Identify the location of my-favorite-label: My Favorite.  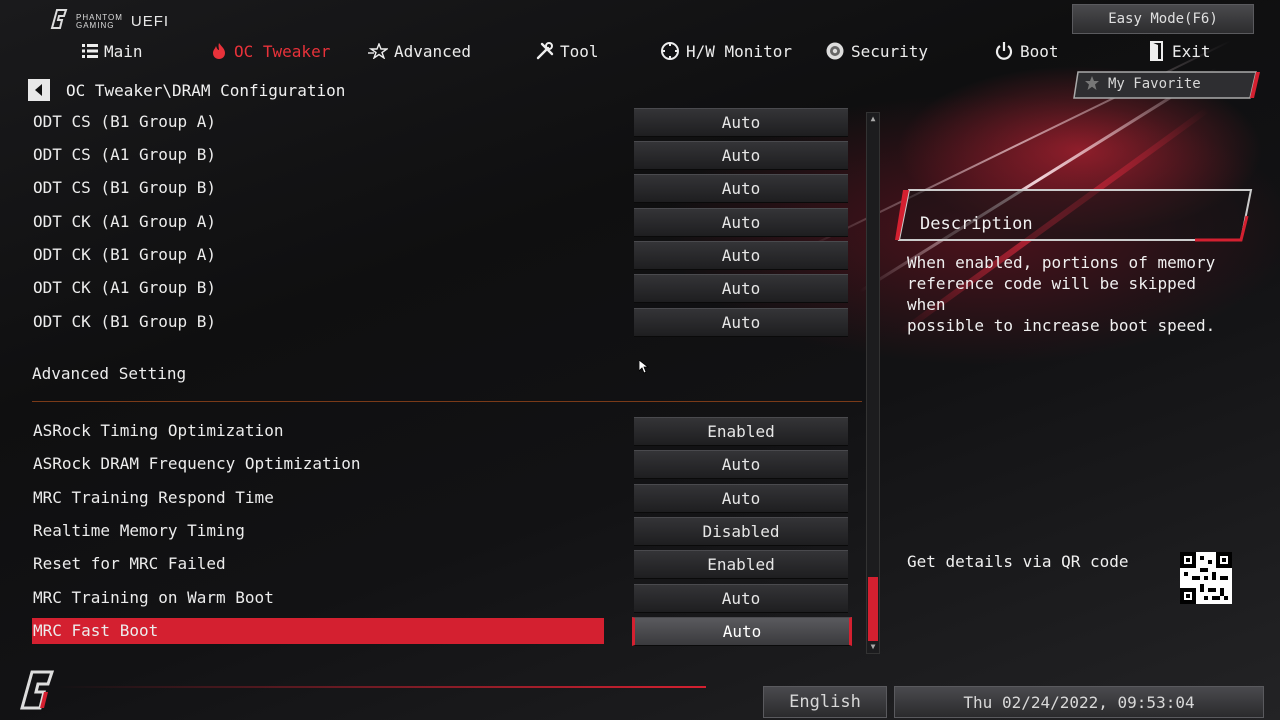
(1154, 84).